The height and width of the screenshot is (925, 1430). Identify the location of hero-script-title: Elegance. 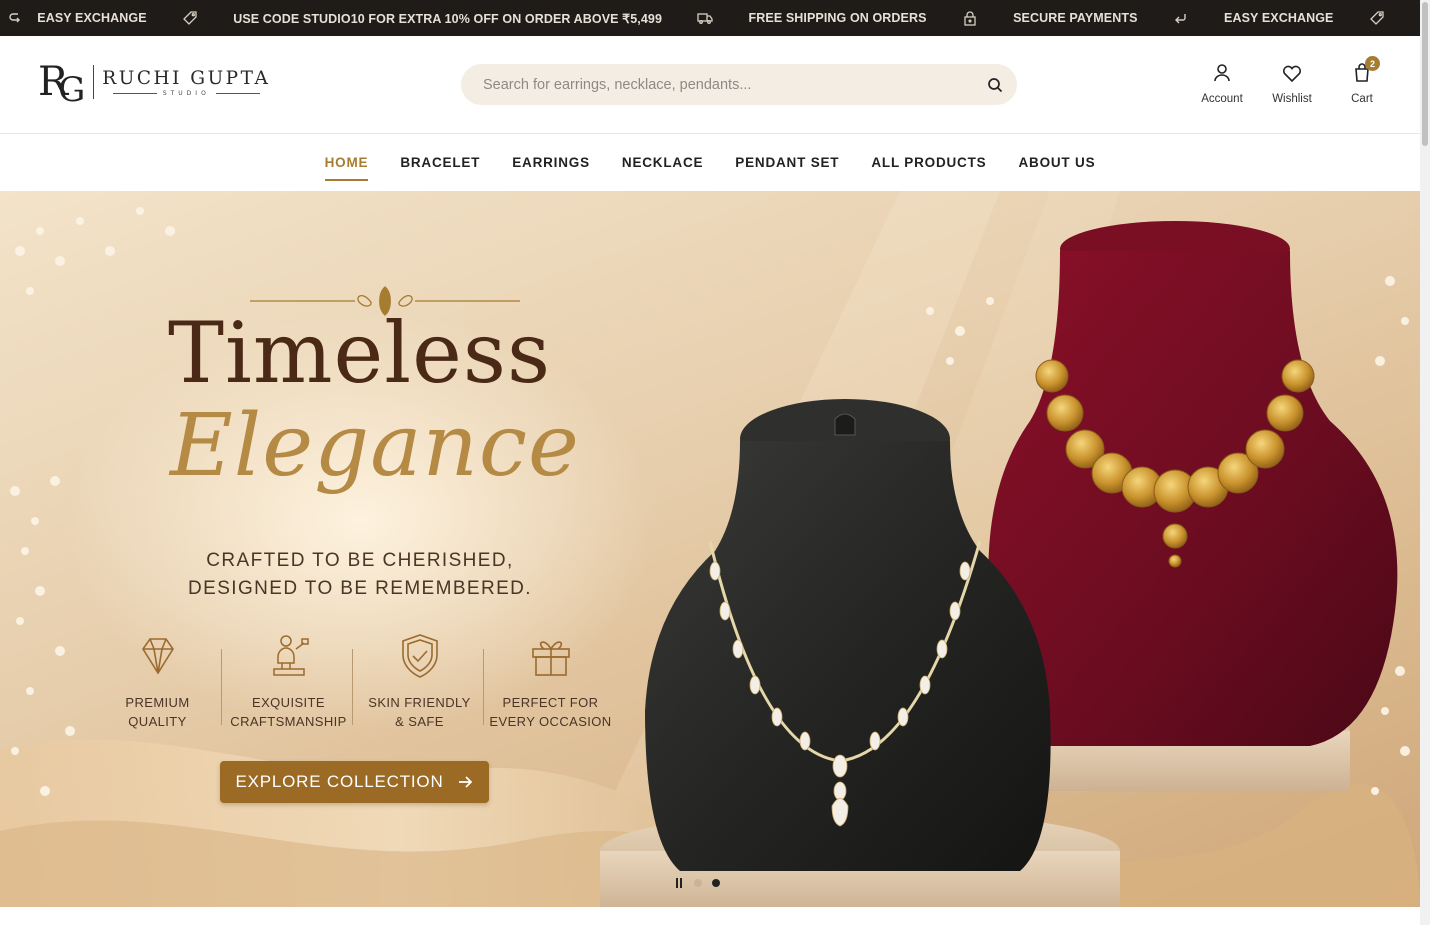
(375, 446).